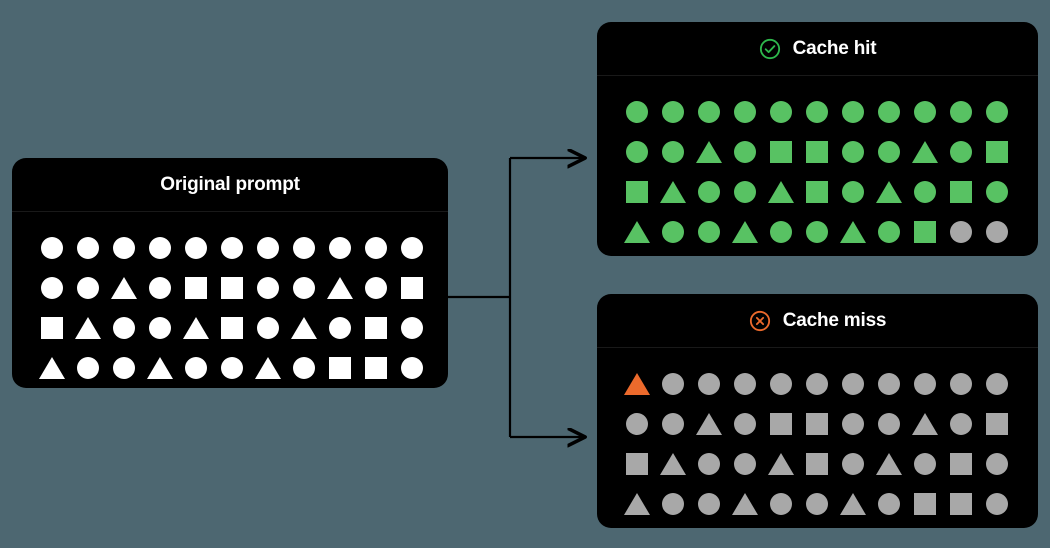 The image size is (1050, 548). Describe the element at coordinates (230, 184) in the screenshot. I see `panel-title-original: Original prompt` at that location.